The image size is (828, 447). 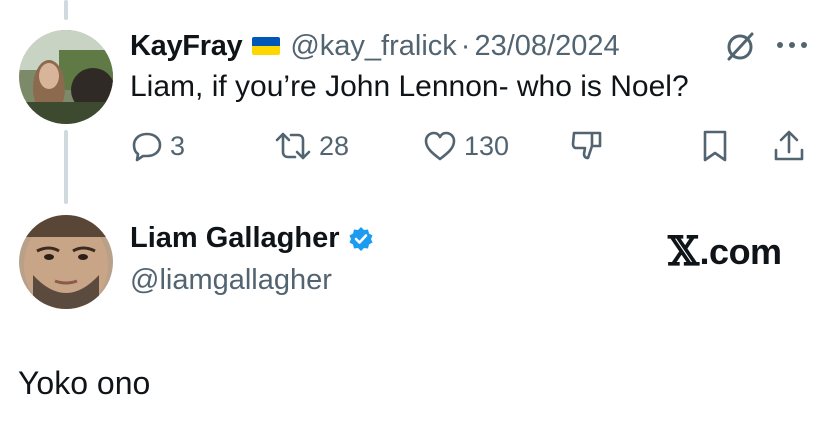 I want to click on reply-button: 3, so click(x=157, y=146).